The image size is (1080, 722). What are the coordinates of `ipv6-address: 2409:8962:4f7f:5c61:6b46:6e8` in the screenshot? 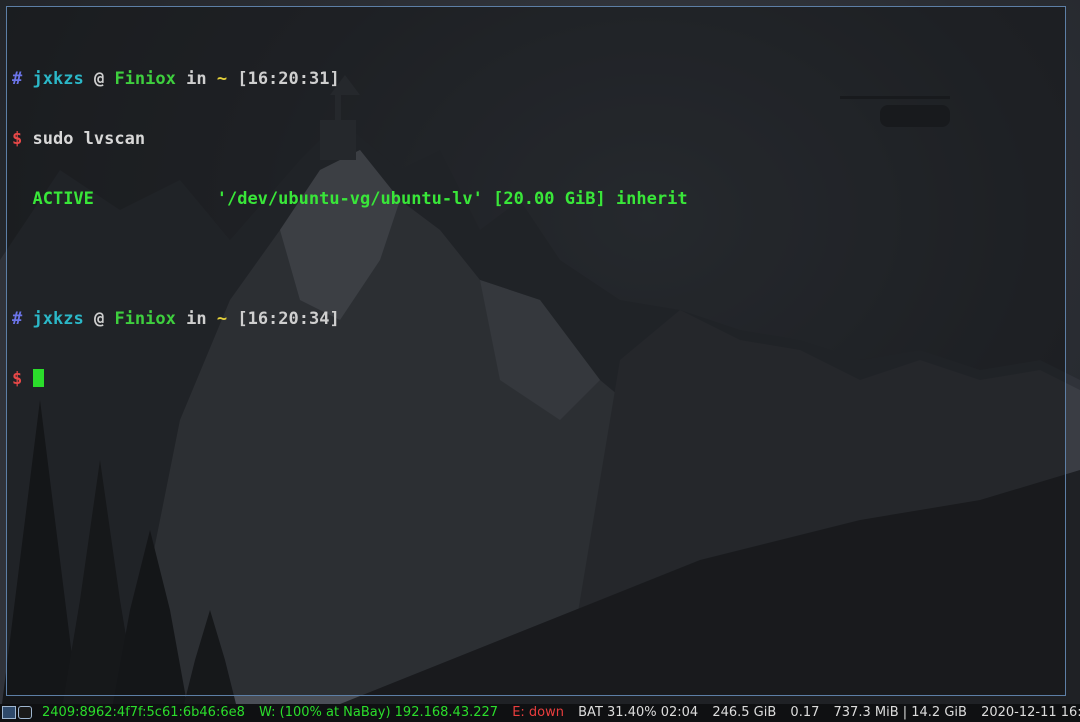 It's located at (143, 712).